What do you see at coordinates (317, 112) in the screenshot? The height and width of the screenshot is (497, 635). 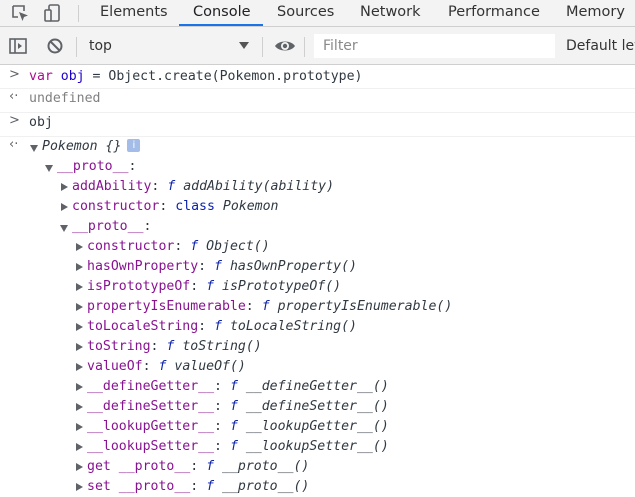 I see `message-divider` at bounding box center [317, 112].